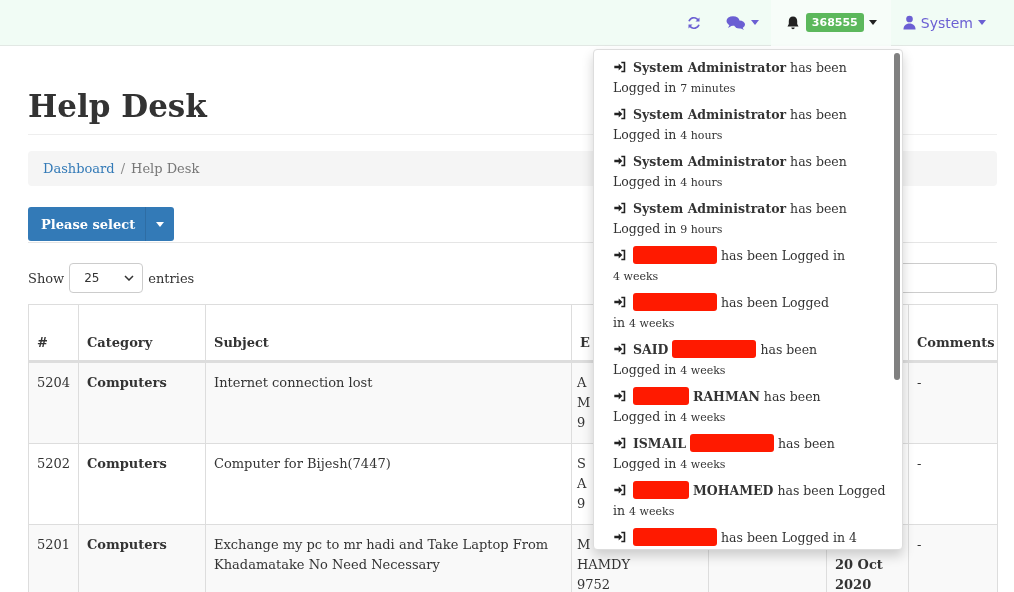 The width and height of the screenshot is (1014, 592). I want to click on user-name: ISMAIL, so click(660, 443).